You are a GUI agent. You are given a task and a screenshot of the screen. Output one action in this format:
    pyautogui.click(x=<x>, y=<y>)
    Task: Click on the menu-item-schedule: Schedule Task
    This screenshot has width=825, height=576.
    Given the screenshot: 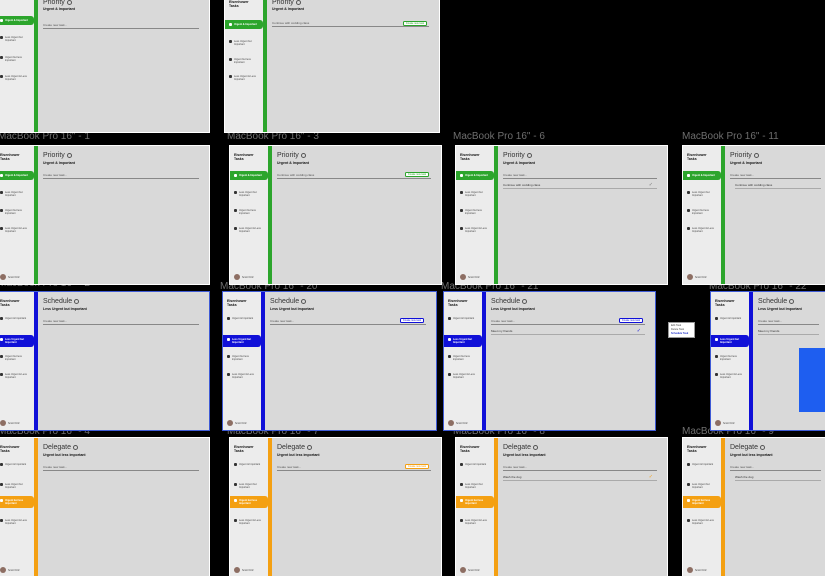 What is the action you would take?
    pyautogui.click(x=681, y=334)
    